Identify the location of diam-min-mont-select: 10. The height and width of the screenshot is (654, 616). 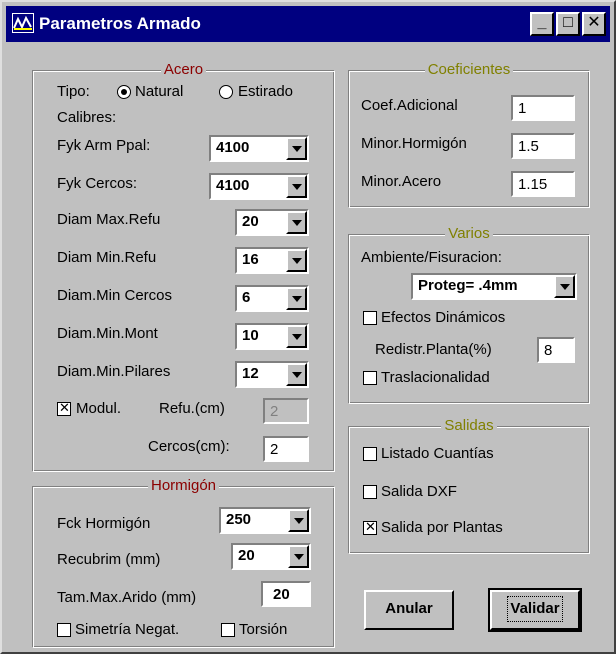
(272, 336).